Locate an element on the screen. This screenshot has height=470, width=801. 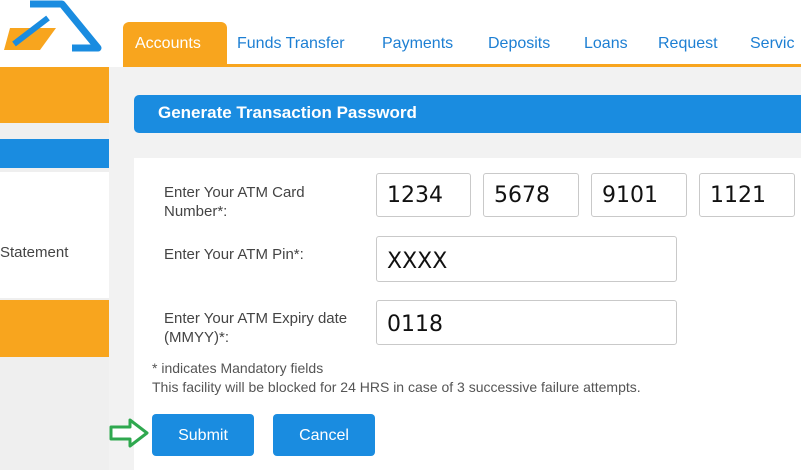
sidebar-item-top is located at coordinates (54, 95).